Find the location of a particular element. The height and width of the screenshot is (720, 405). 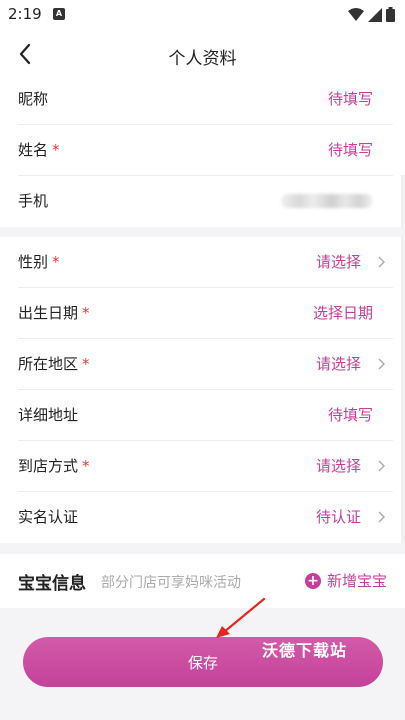

row-phone: 手机 is located at coordinates (196, 201).